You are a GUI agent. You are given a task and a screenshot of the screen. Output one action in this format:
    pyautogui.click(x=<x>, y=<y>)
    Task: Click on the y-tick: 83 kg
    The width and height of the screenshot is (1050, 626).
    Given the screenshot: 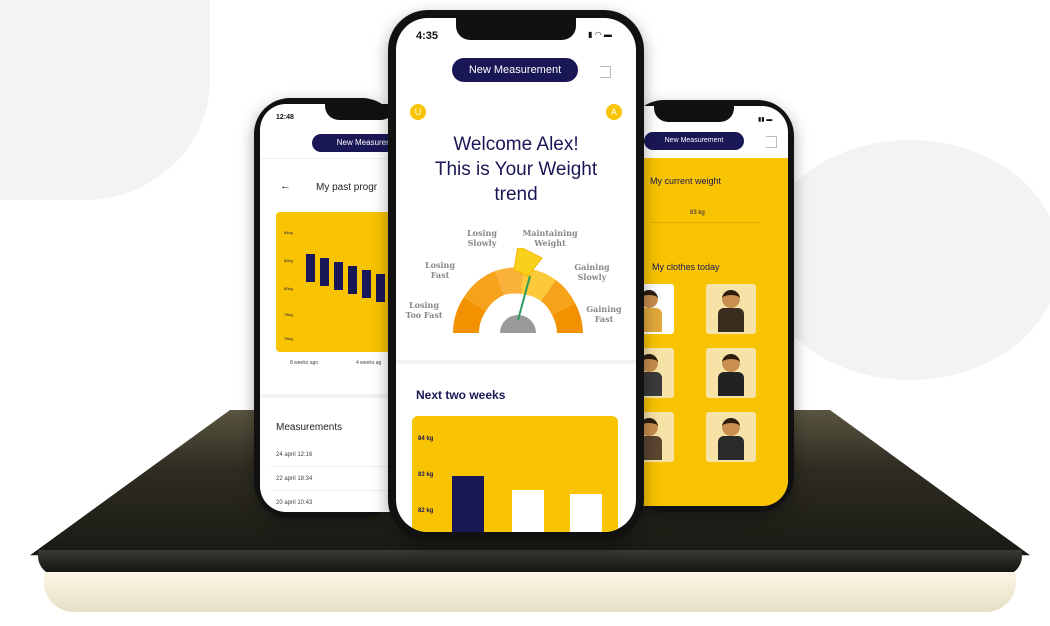 What is the action you would take?
    pyautogui.click(x=426, y=475)
    